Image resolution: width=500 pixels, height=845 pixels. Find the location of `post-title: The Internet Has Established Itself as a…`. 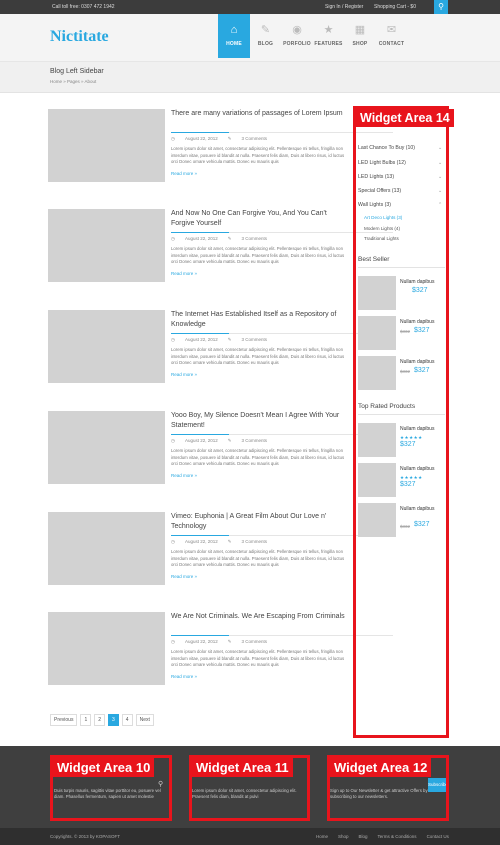

post-title: The Internet Has Established Itself as a… is located at coordinates (258, 320).